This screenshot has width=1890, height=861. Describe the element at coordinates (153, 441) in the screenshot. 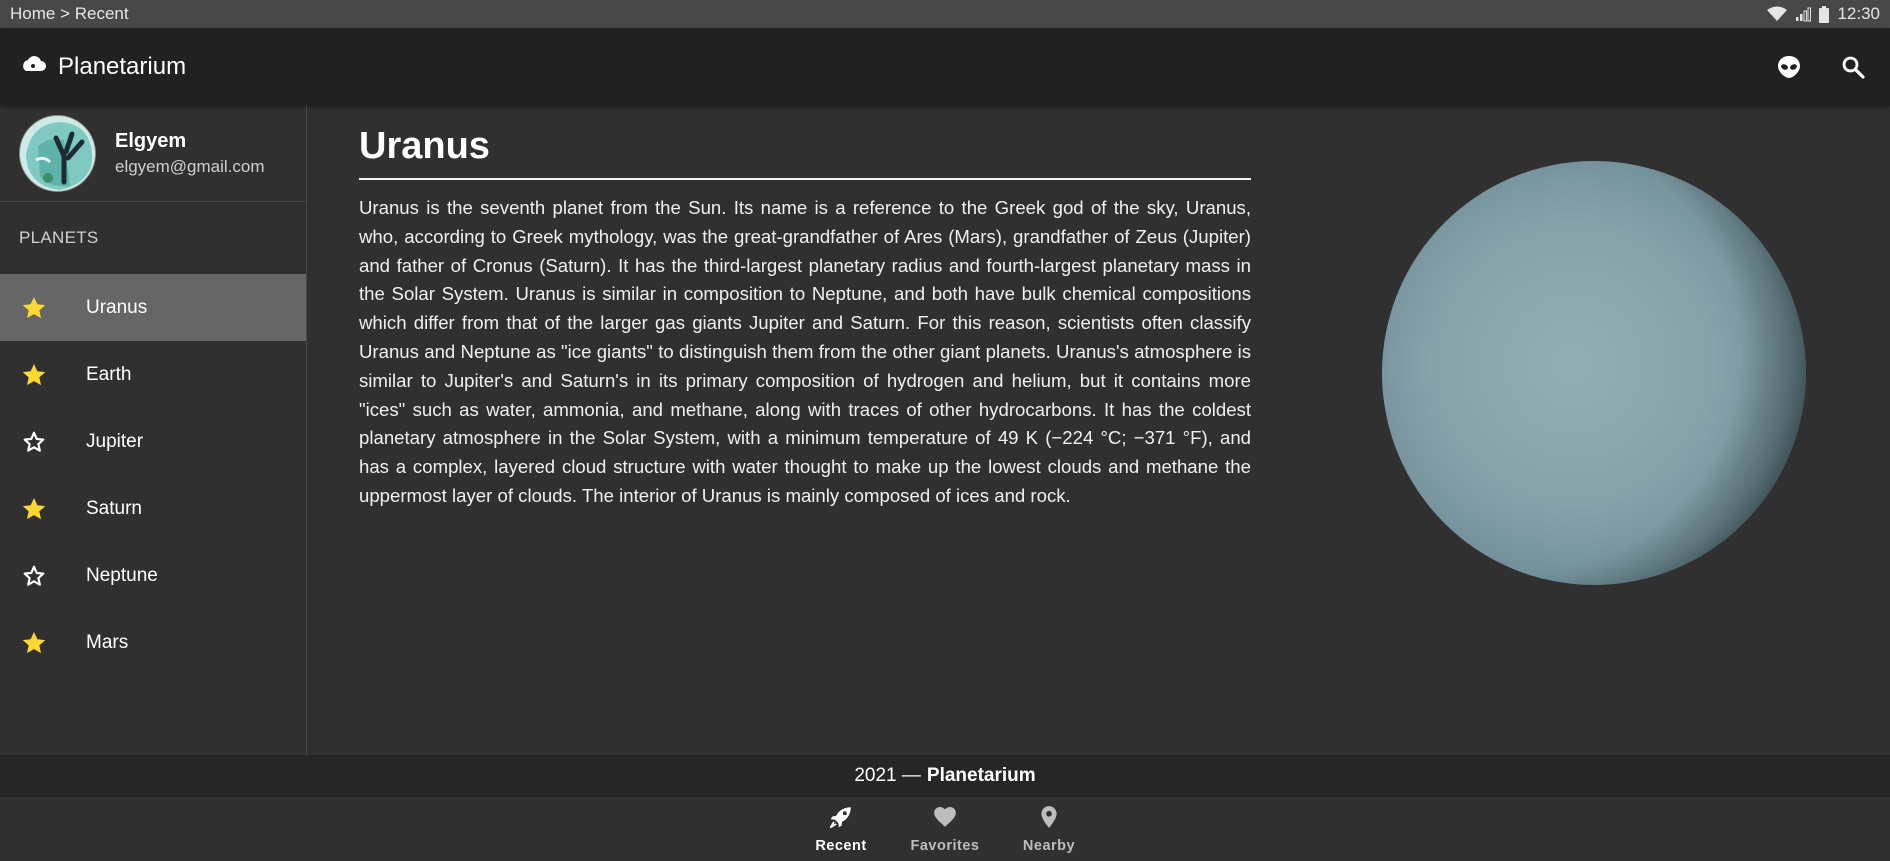

I see `sidebar-item-jupiter: Jupiter` at that location.